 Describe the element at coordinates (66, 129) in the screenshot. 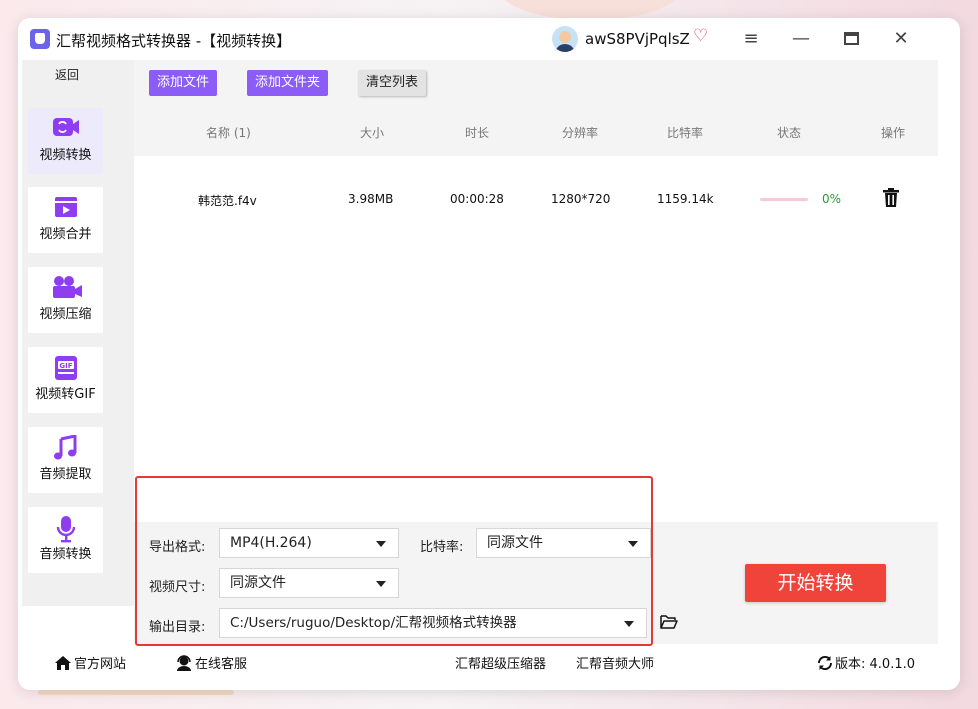

I see `video-convert-icon` at that location.